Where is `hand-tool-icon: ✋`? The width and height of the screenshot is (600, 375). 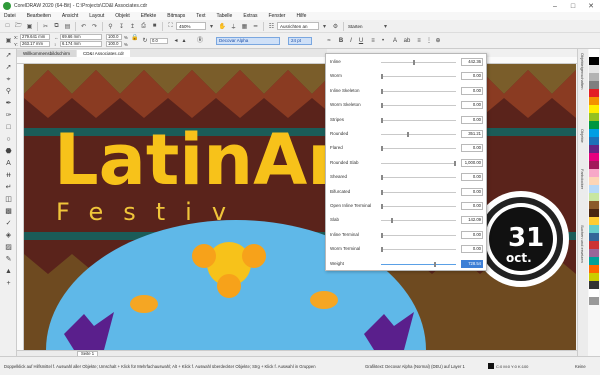 hand-tool-icon: ✋ is located at coordinates (222, 26).